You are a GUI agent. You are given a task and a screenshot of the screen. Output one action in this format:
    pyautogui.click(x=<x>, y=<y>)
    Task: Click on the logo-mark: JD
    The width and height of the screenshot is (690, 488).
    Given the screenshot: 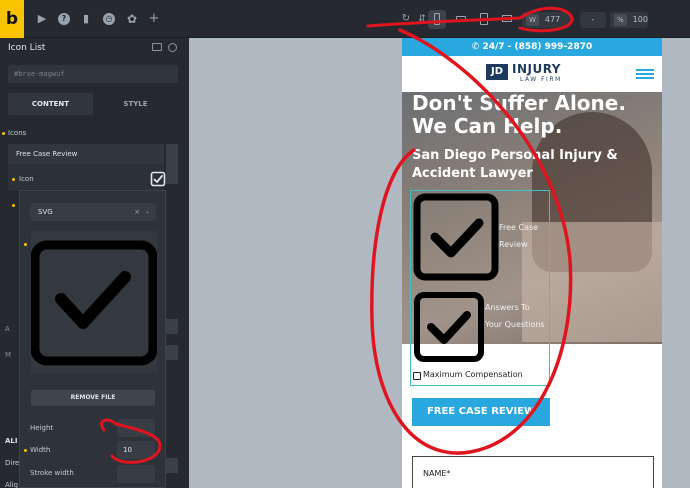 What is the action you would take?
    pyautogui.click(x=497, y=72)
    